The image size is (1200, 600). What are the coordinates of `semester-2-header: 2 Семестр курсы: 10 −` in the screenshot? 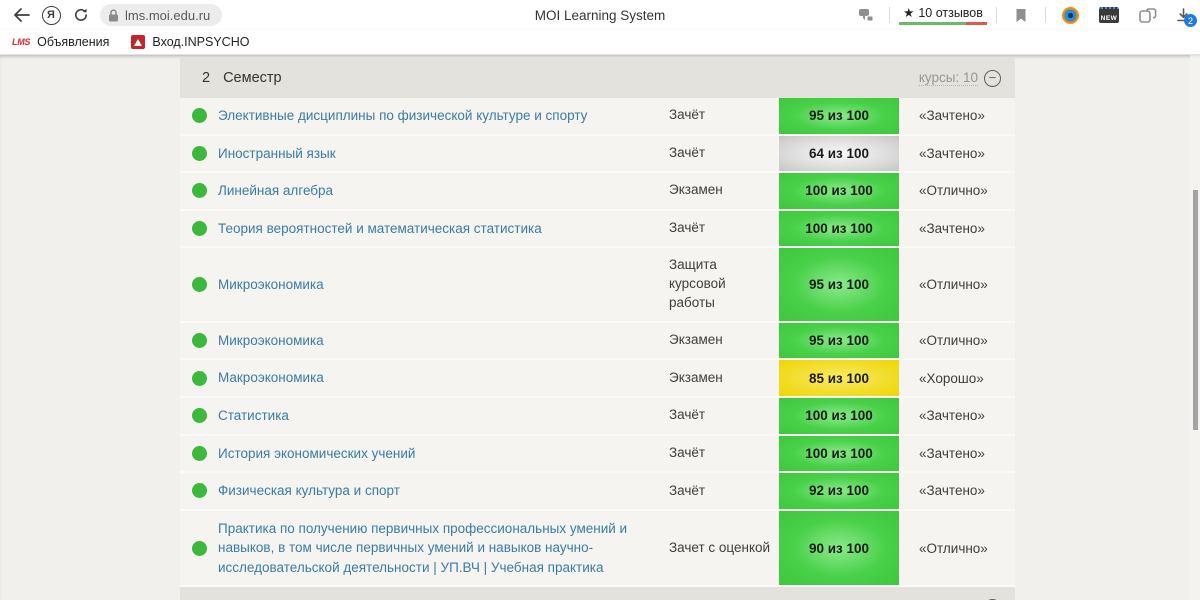 It's located at (597, 78).